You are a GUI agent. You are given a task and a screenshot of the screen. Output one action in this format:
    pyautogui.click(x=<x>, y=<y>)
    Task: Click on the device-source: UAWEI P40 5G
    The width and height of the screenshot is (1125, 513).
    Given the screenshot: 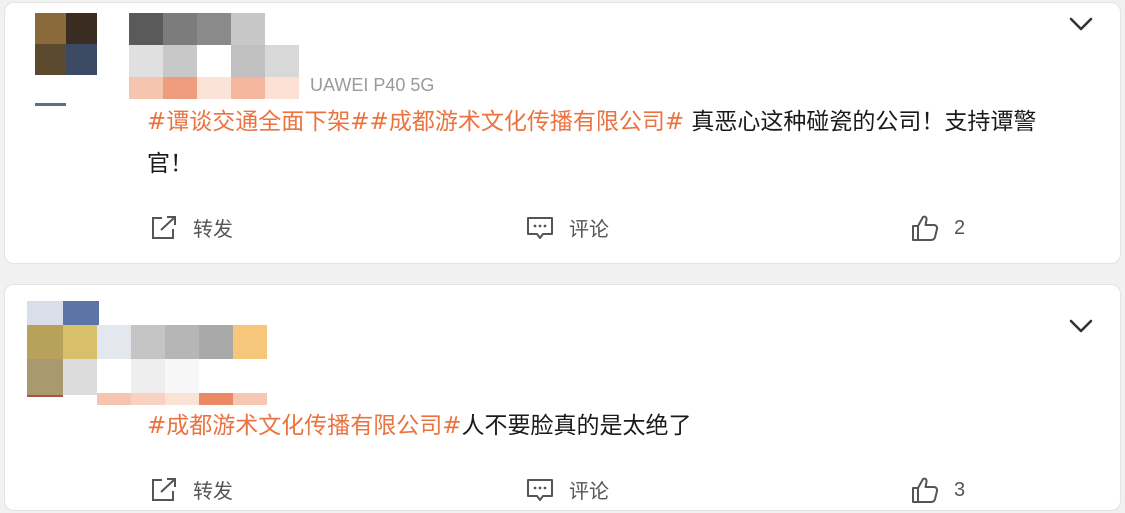 What is the action you would take?
    pyautogui.click(x=372, y=85)
    